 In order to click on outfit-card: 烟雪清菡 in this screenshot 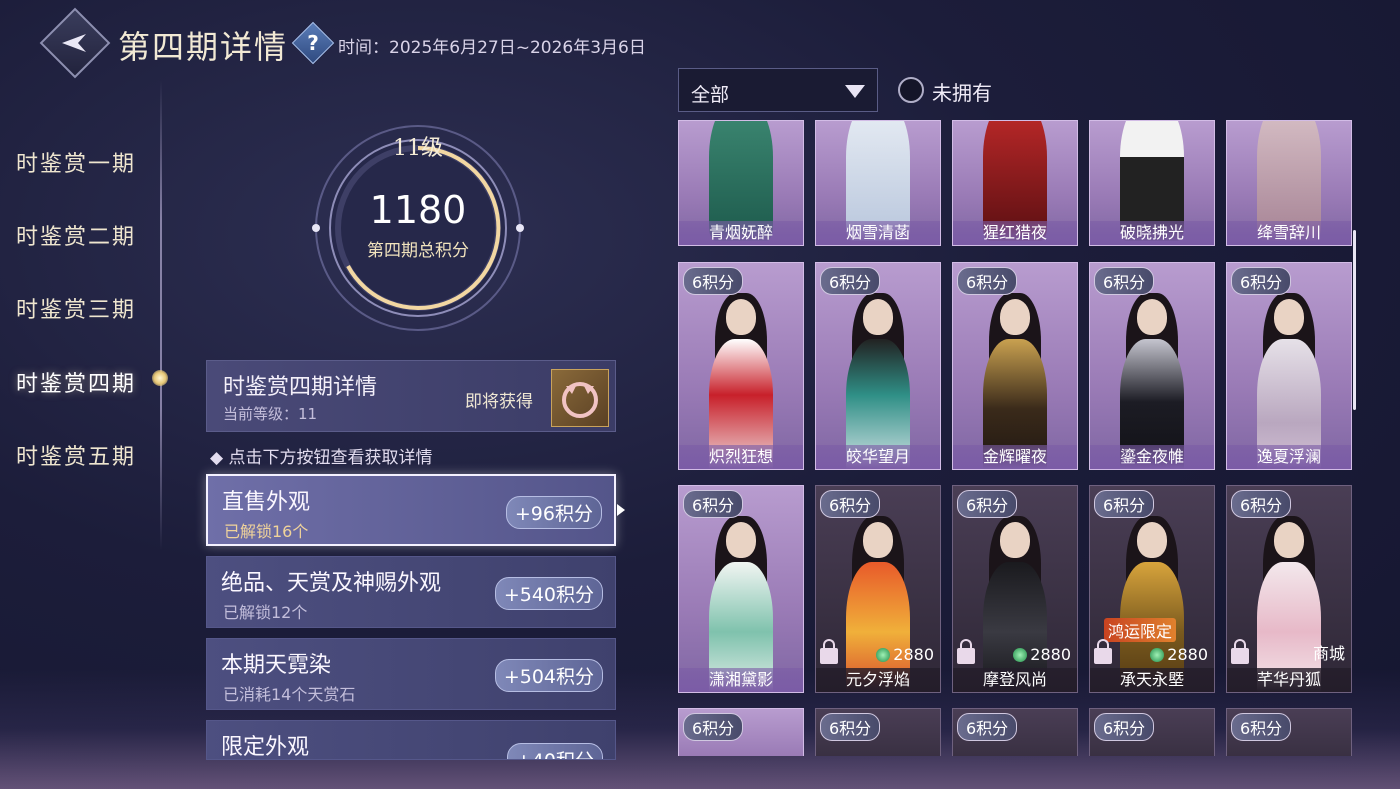, I will do `click(878, 183)`.